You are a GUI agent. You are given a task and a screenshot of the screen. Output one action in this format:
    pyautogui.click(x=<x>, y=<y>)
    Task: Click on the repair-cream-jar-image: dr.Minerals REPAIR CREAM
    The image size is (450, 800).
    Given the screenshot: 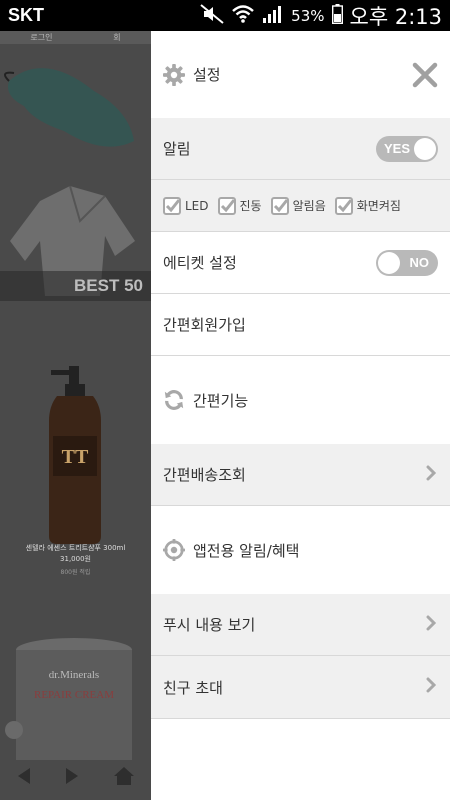 What is the action you would take?
    pyautogui.click(x=74, y=699)
    